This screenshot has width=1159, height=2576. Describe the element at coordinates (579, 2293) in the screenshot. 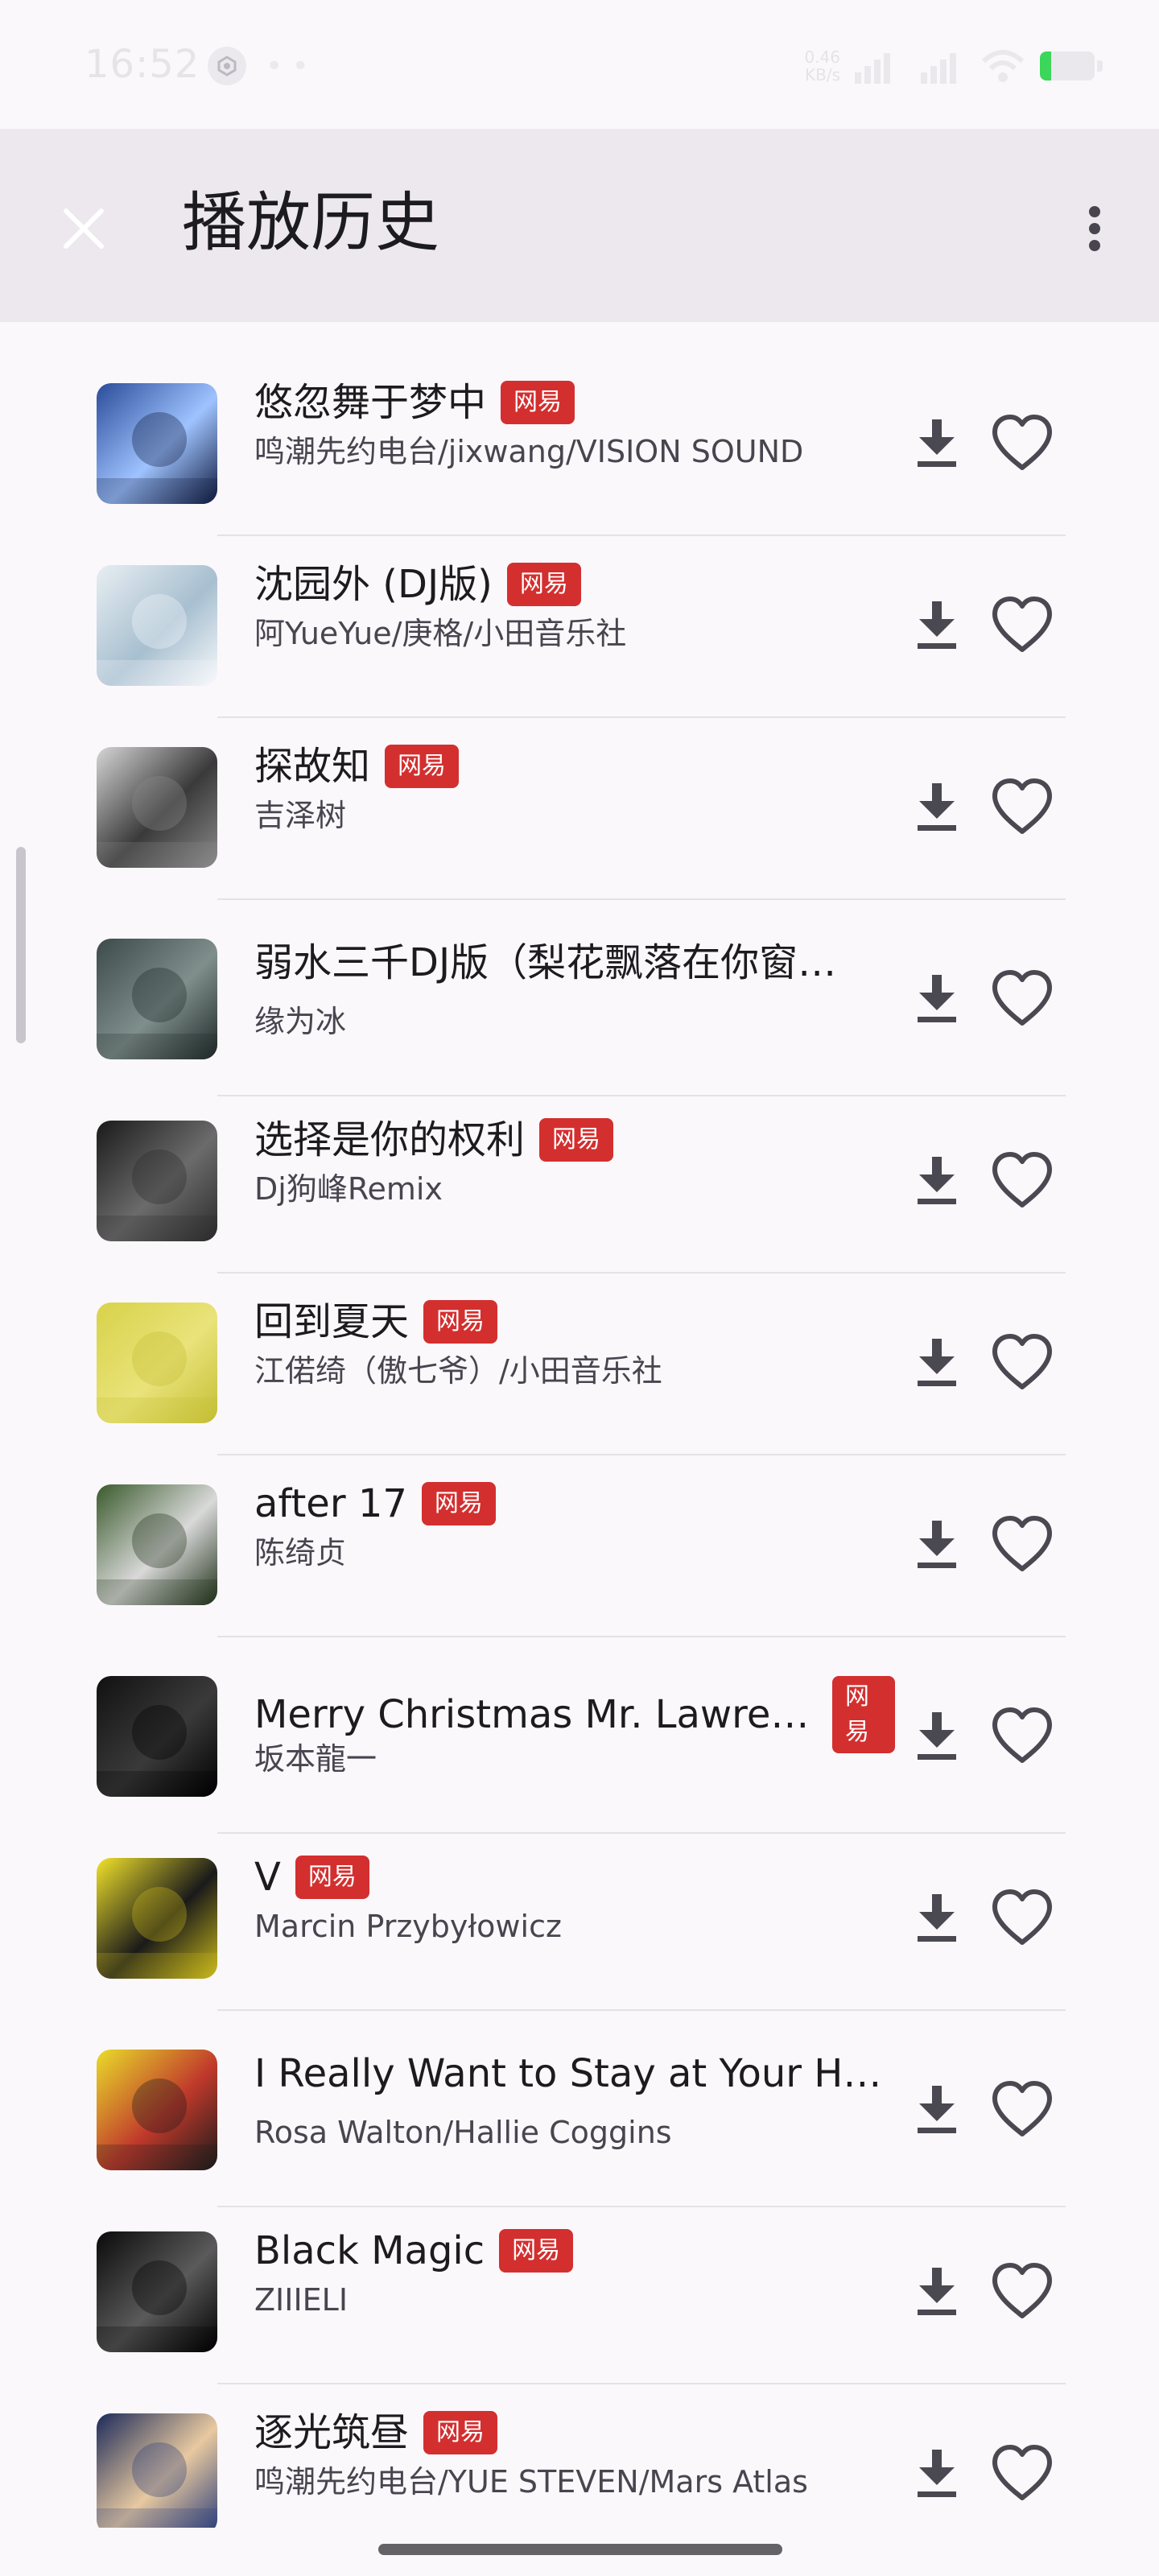

I see `song-row: Black Magic 网易 ZIIIELI` at that location.